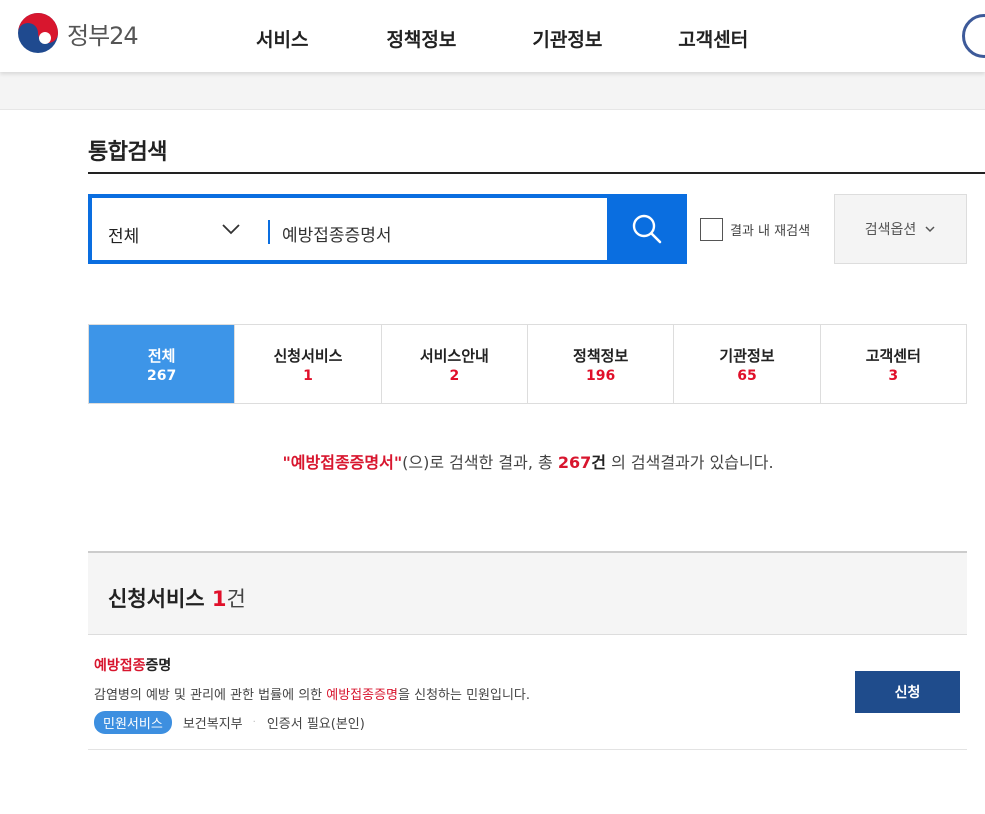  What do you see at coordinates (120, 666) in the screenshot?
I see `title-highlight: 예방접종` at bounding box center [120, 666].